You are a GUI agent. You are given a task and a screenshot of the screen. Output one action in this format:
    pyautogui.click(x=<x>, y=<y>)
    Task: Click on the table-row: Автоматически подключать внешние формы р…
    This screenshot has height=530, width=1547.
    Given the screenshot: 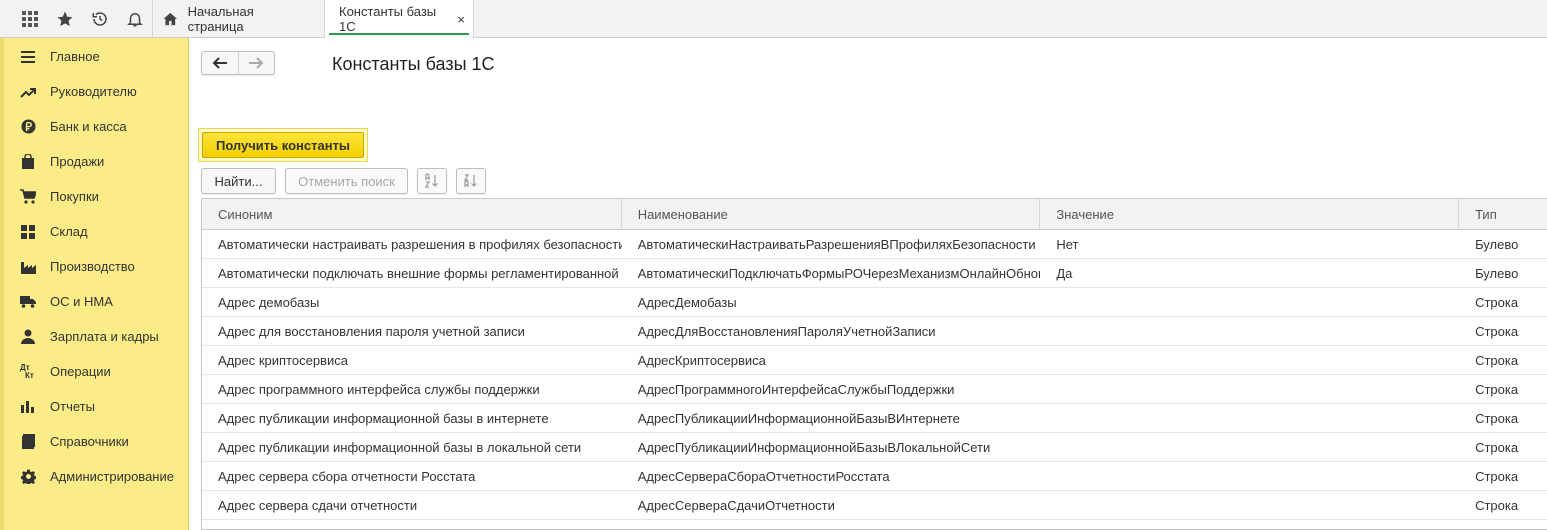 What is the action you would take?
    pyautogui.click(x=874, y=273)
    